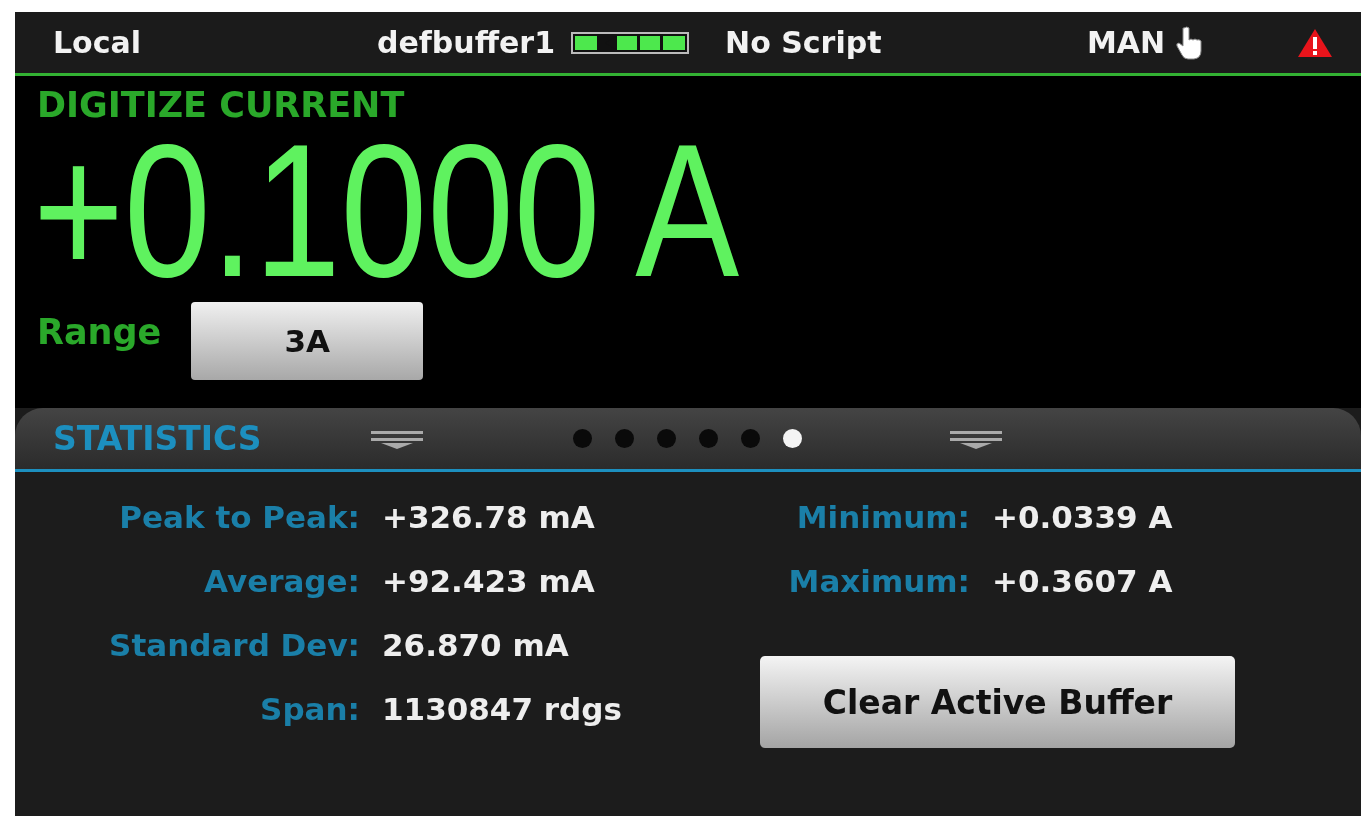  Describe the element at coordinates (1083, 517) in the screenshot. I see `stat-value: +0.0339 A` at that location.